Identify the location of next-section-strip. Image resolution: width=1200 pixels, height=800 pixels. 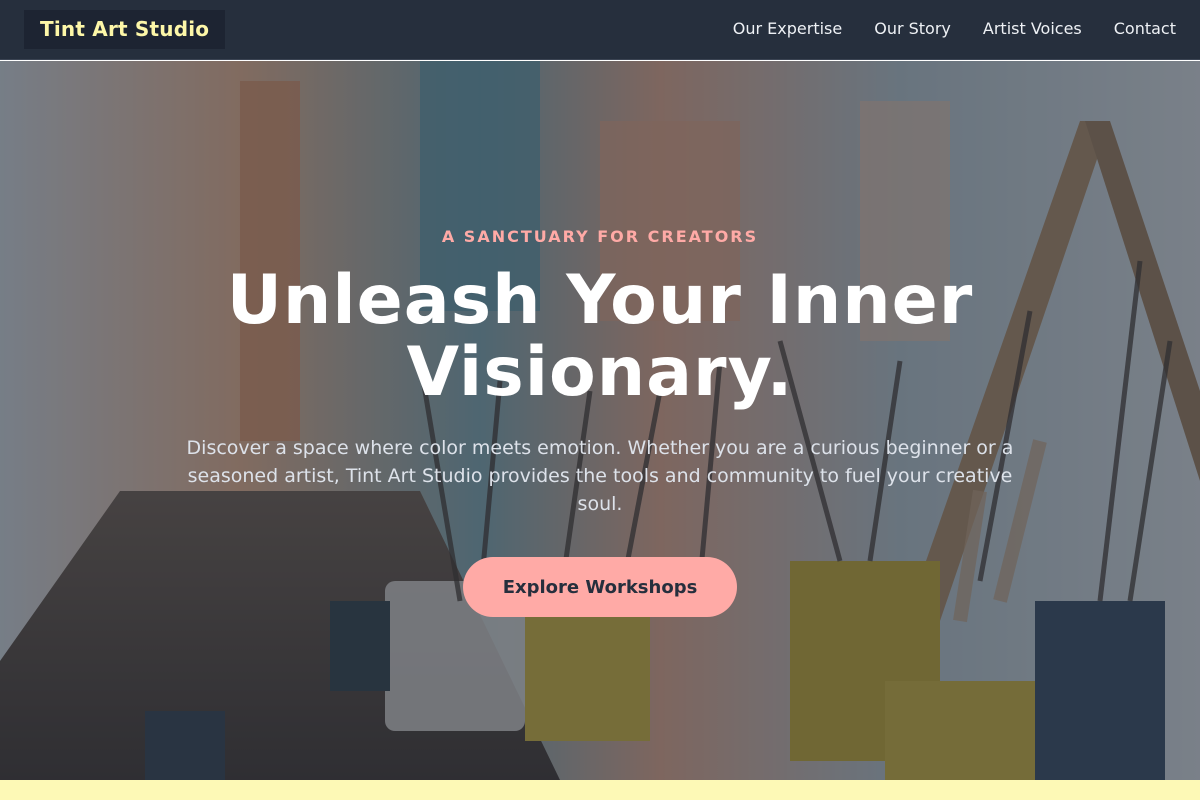
(600, 790).